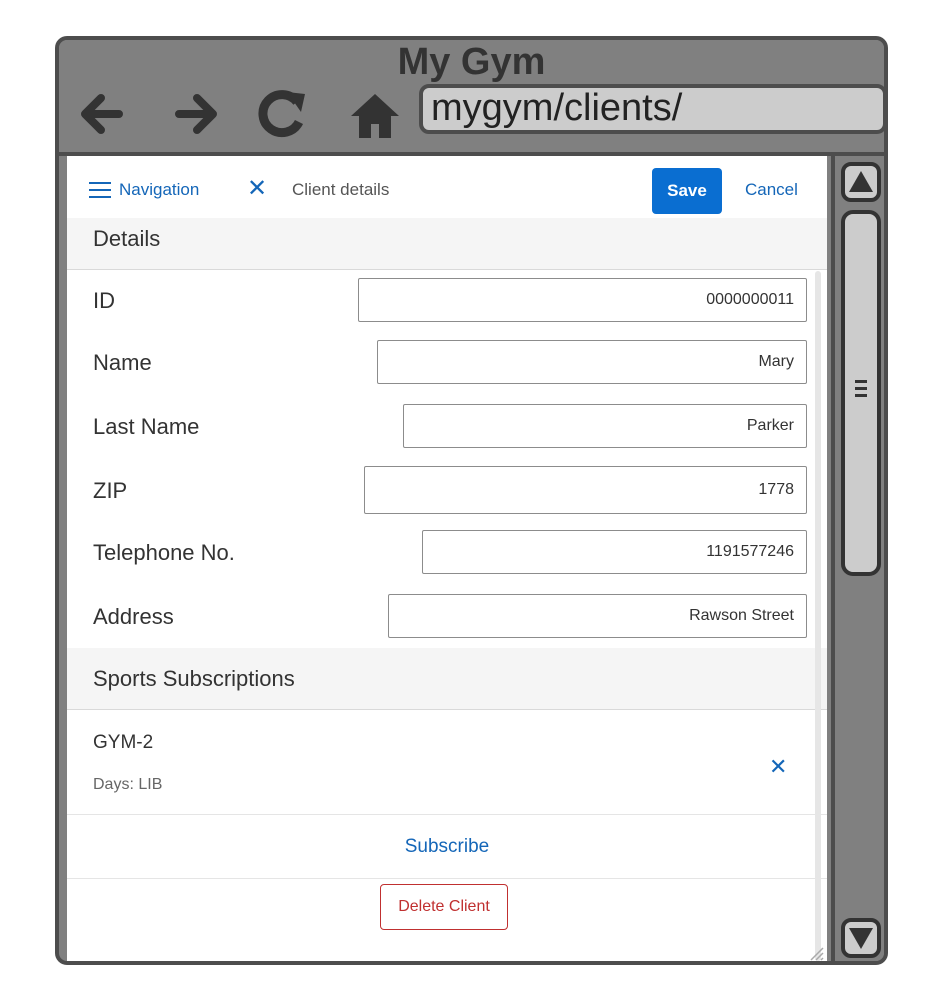  I want to click on subscription-title: GYM-2, so click(123, 742).